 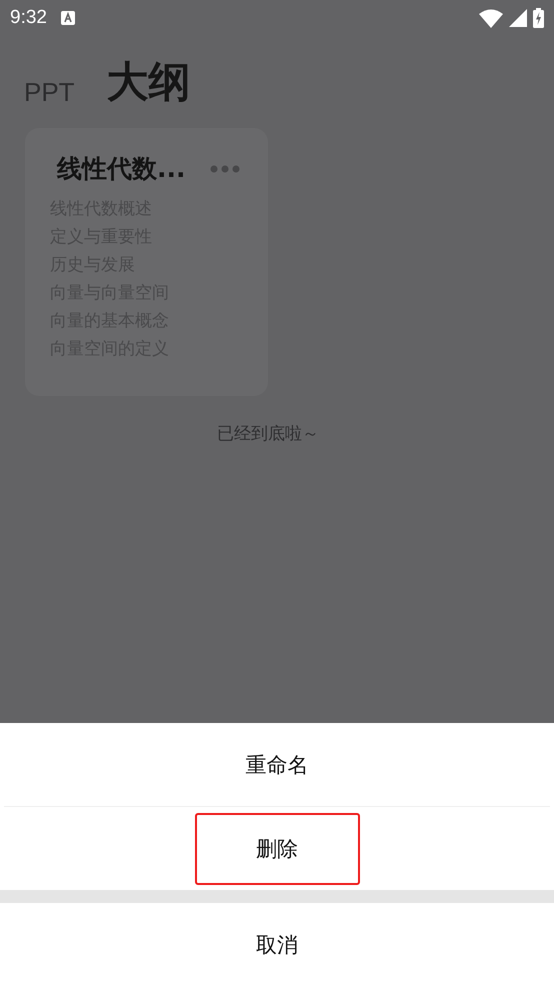 I want to click on signal-icon, so click(x=518, y=18).